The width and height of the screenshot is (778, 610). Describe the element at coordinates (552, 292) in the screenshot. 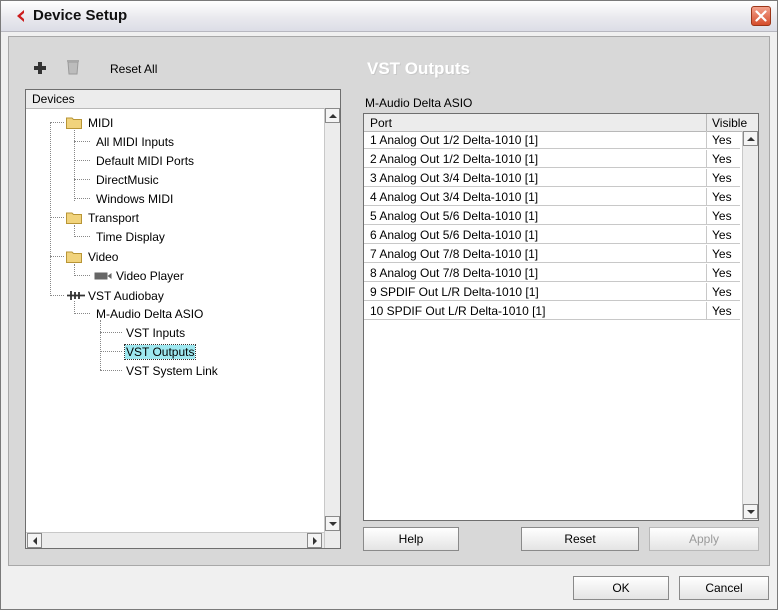

I see `table-row: 9 SPDIF Out L/R Delta-1010 [1] Yes` at that location.